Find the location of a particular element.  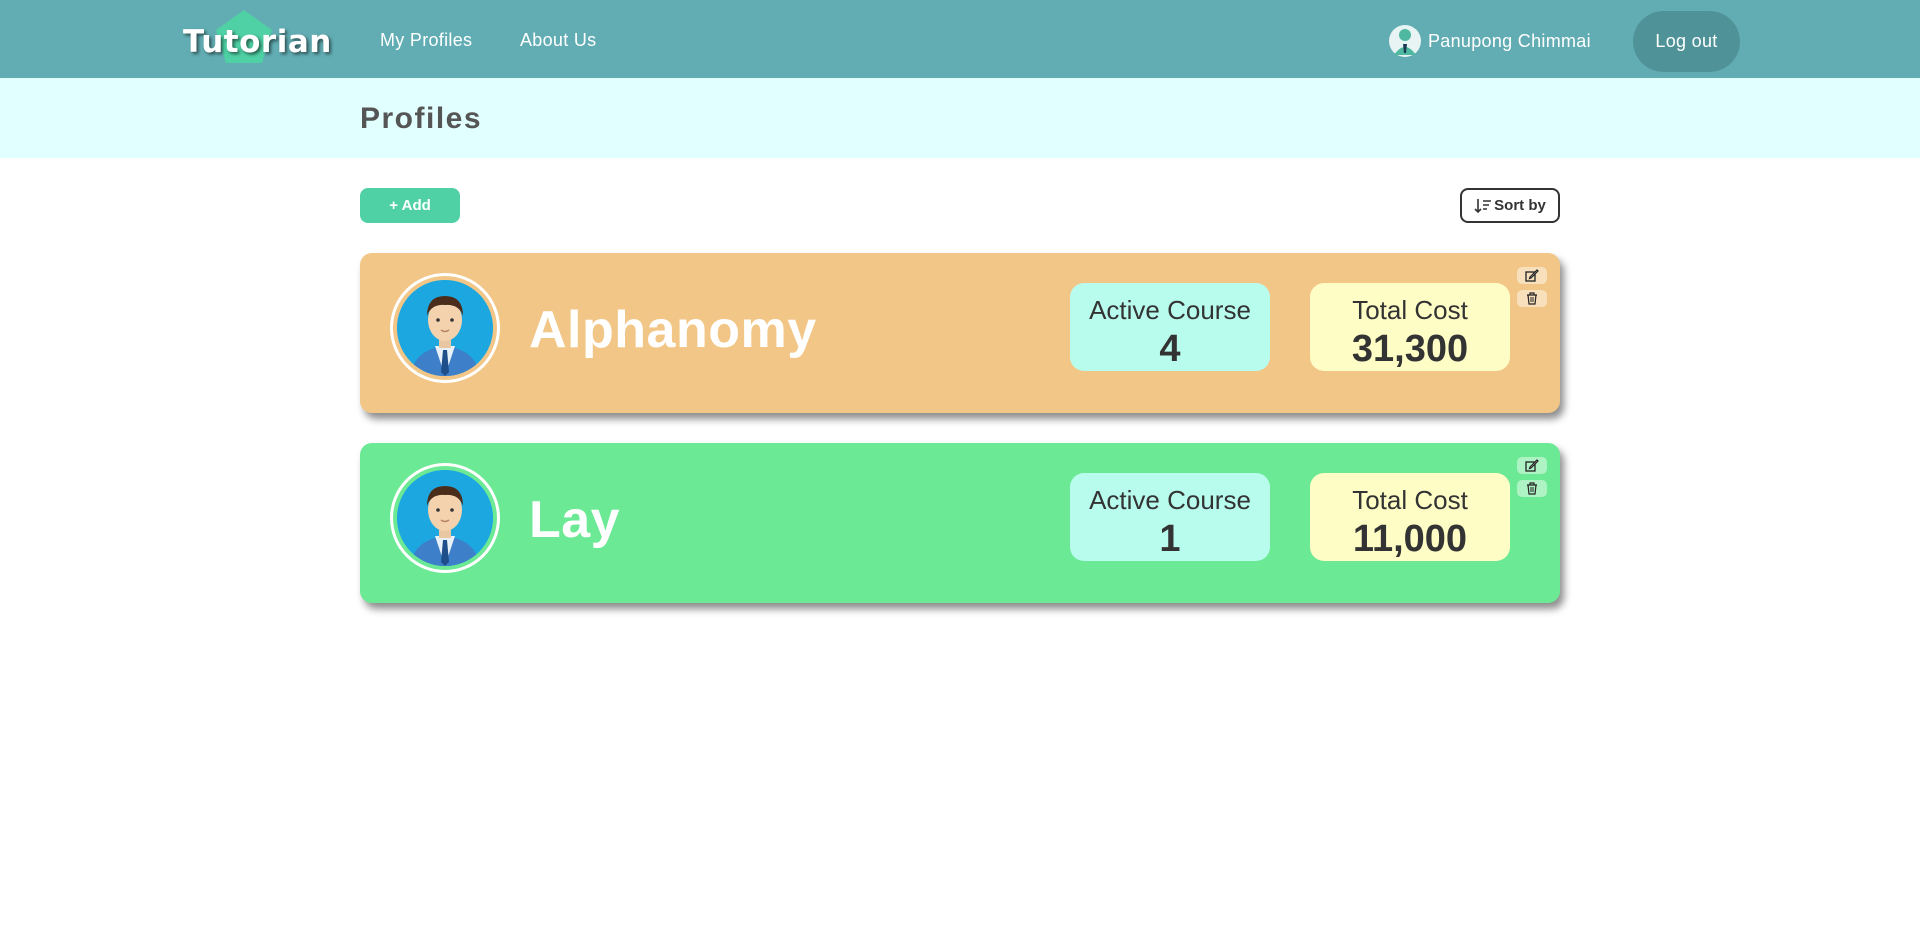

profile-name: Lay is located at coordinates (575, 520).